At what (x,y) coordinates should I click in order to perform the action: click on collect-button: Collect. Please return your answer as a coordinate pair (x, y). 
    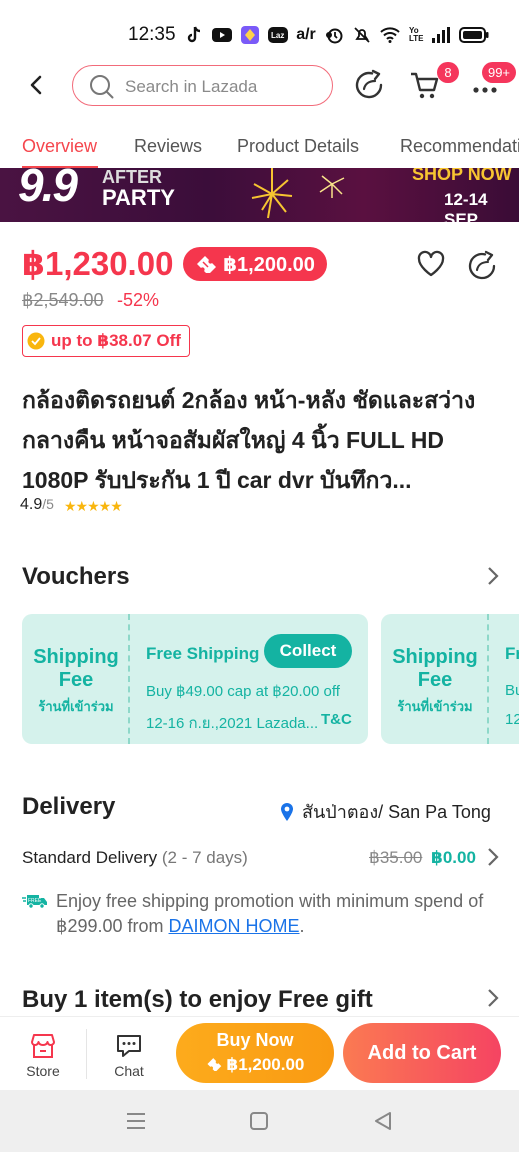
    Looking at the image, I should click on (308, 651).